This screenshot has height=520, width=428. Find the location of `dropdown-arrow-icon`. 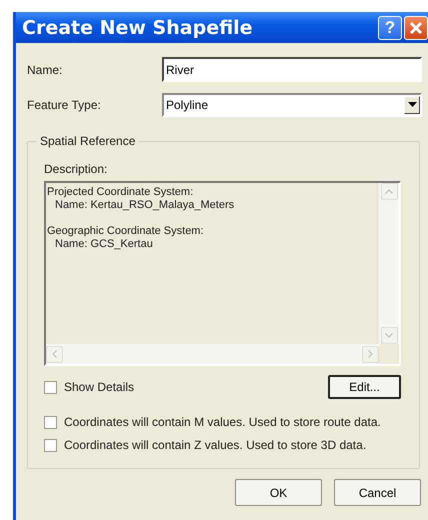

dropdown-arrow-icon is located at coordinates (412, 104).